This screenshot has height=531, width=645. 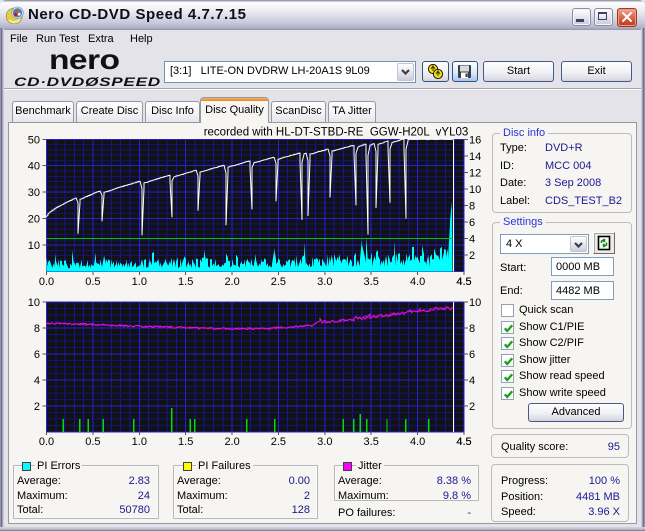 What do you see at coordinates (475, 173) in the screenshot?
I see `svg-text: 12` at bounding box center [475, 173].